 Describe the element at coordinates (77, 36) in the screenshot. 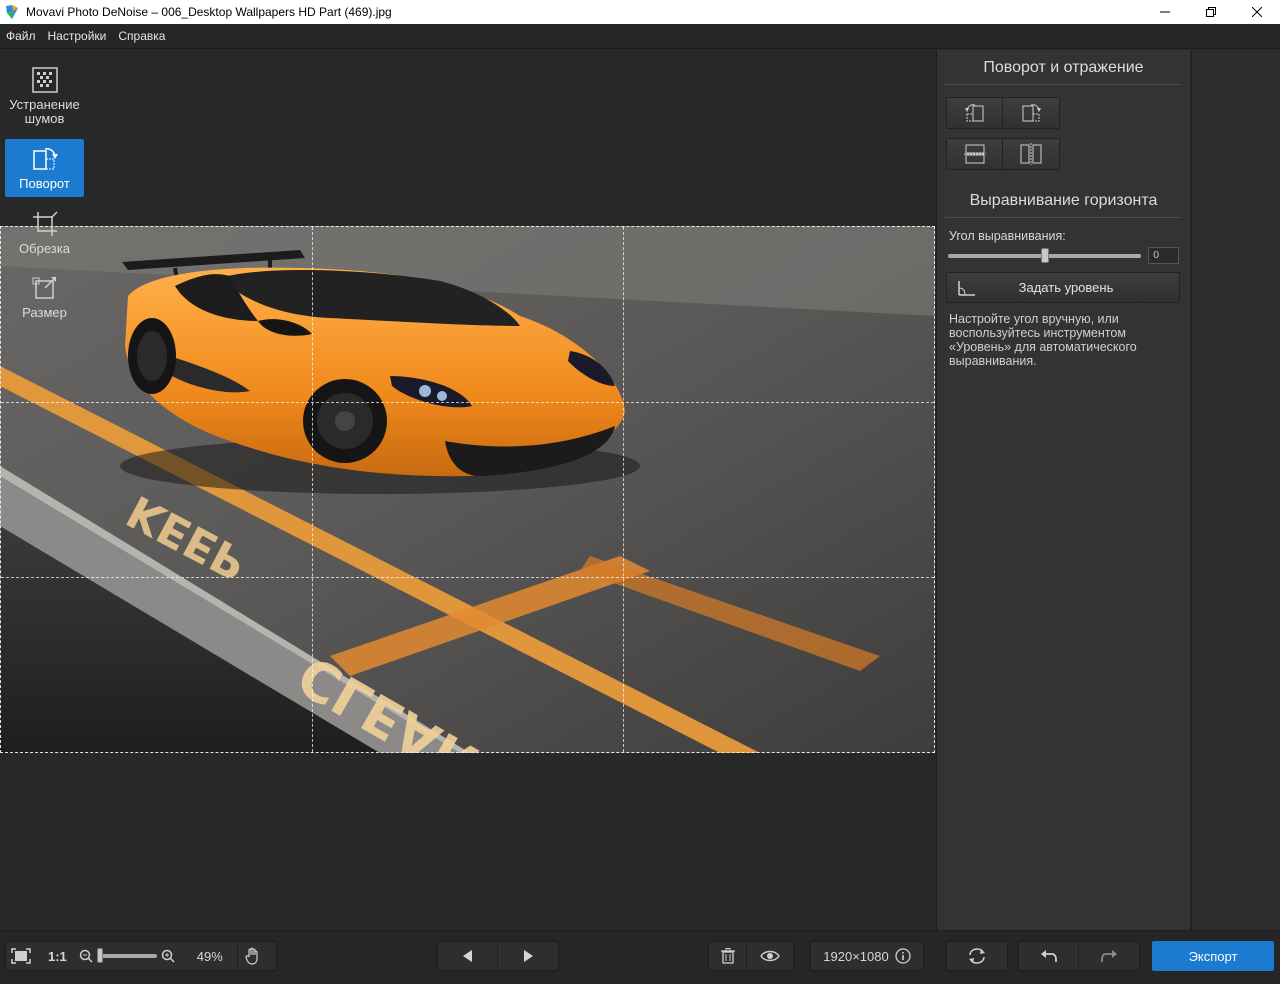

I see `menu-settings: Настройки` at that location.